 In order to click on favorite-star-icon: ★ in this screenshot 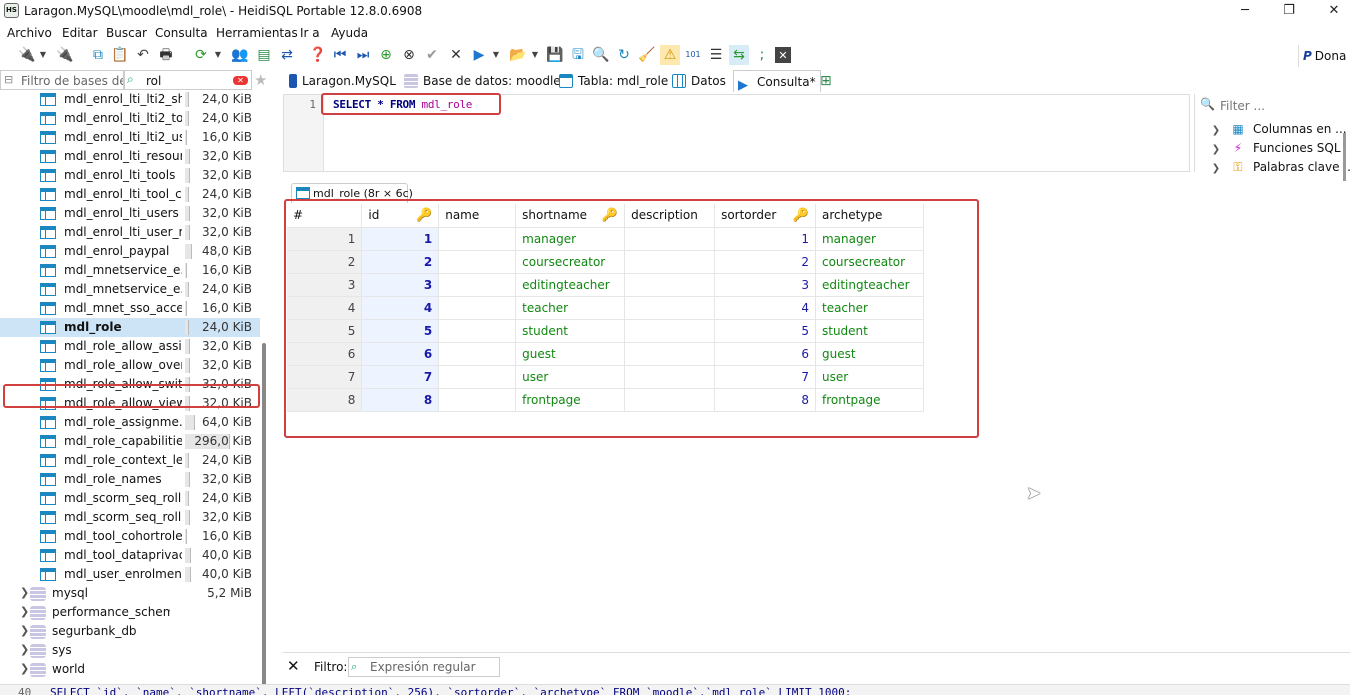, I will do `click(260, 80)`.